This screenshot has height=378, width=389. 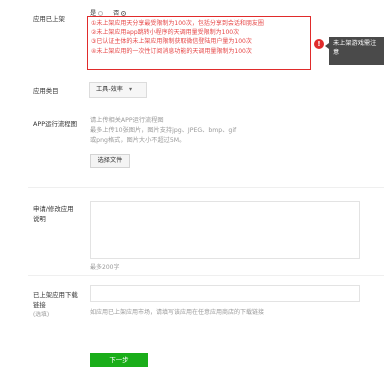 What do you see at coordinates (225, 230) in the screenshot?
I see `modify-textarea` at bounding box center [225, 230].